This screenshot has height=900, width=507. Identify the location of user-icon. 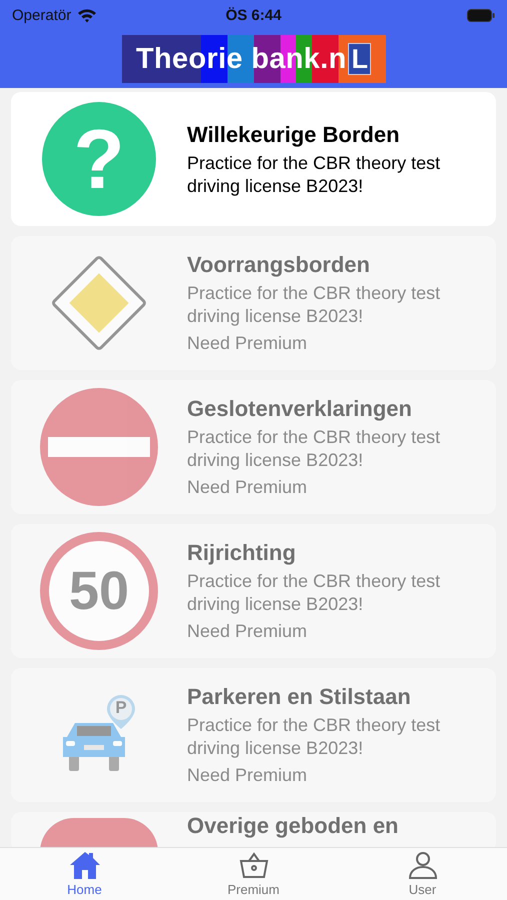
(422, 865).